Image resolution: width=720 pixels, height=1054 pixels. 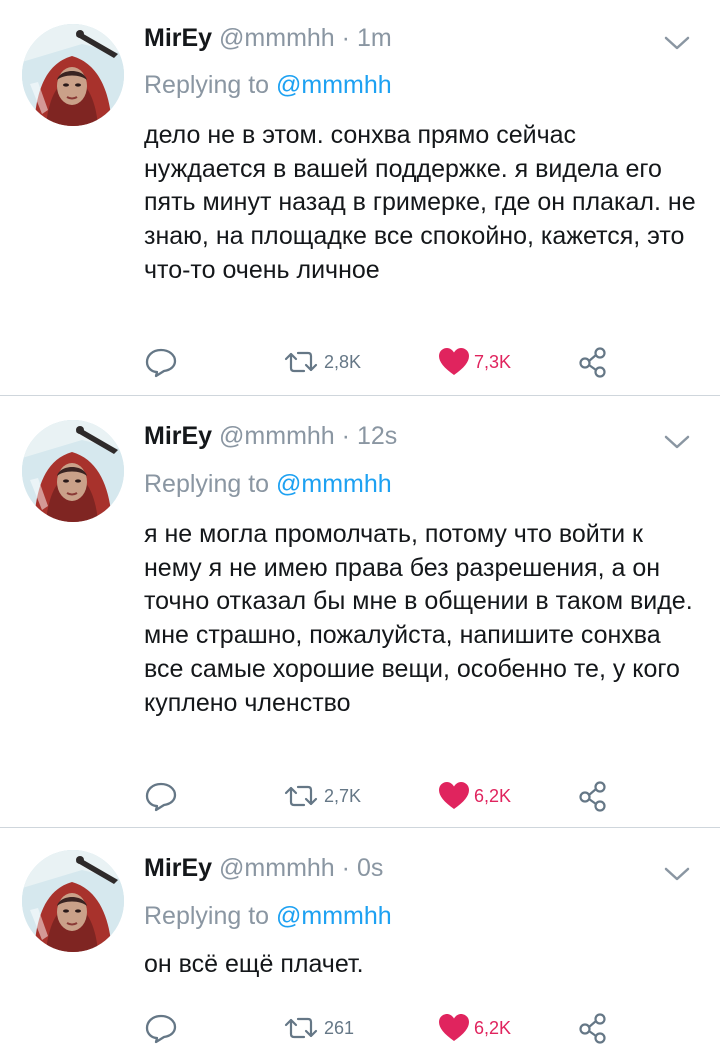 I want to click on tweet-actions: 261 6,2K, so click(x=384, y=1028).